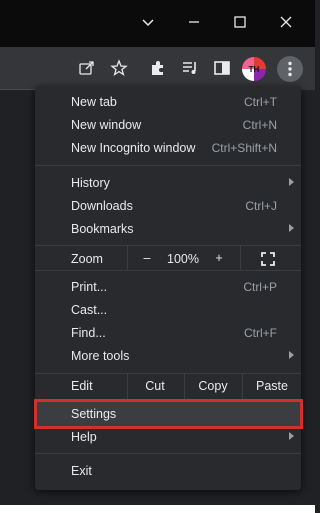 This screenshot has height=513, width=320. Describe the element at coordinates (17, 89) in the screenshot. I see `content-divider` at that location.